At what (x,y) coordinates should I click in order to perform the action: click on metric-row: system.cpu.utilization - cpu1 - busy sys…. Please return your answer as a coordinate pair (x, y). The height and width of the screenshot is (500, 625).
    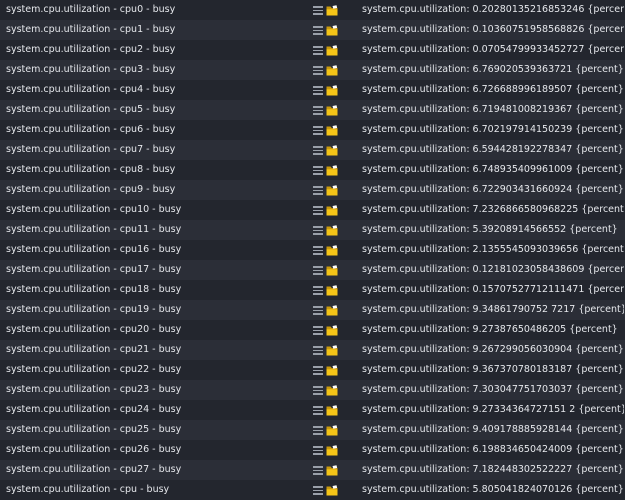
    Looking at the image, I should click on (312, 30).